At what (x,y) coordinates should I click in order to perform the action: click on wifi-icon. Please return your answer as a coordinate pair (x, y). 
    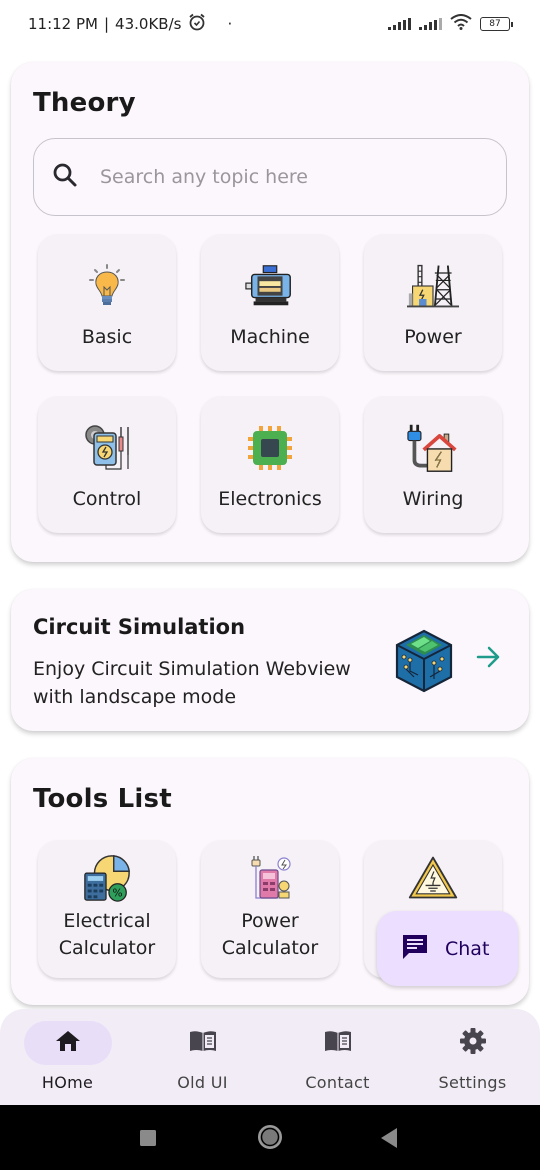
    Looking at the image, I should click on (461, 24).